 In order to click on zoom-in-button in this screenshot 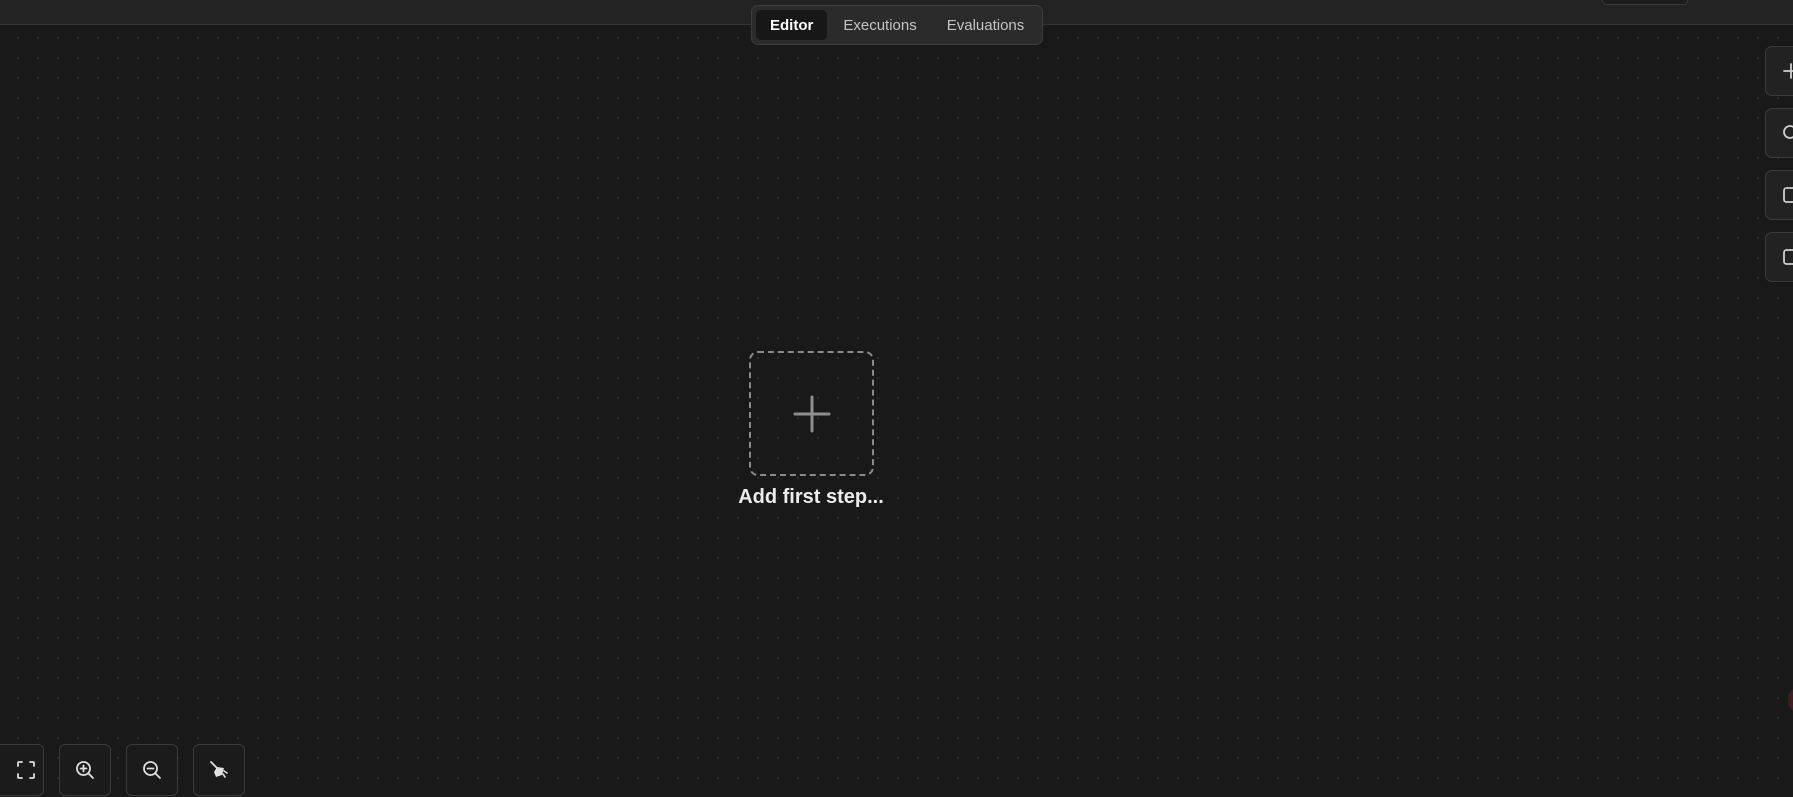, I will do `click(85, 770)`.